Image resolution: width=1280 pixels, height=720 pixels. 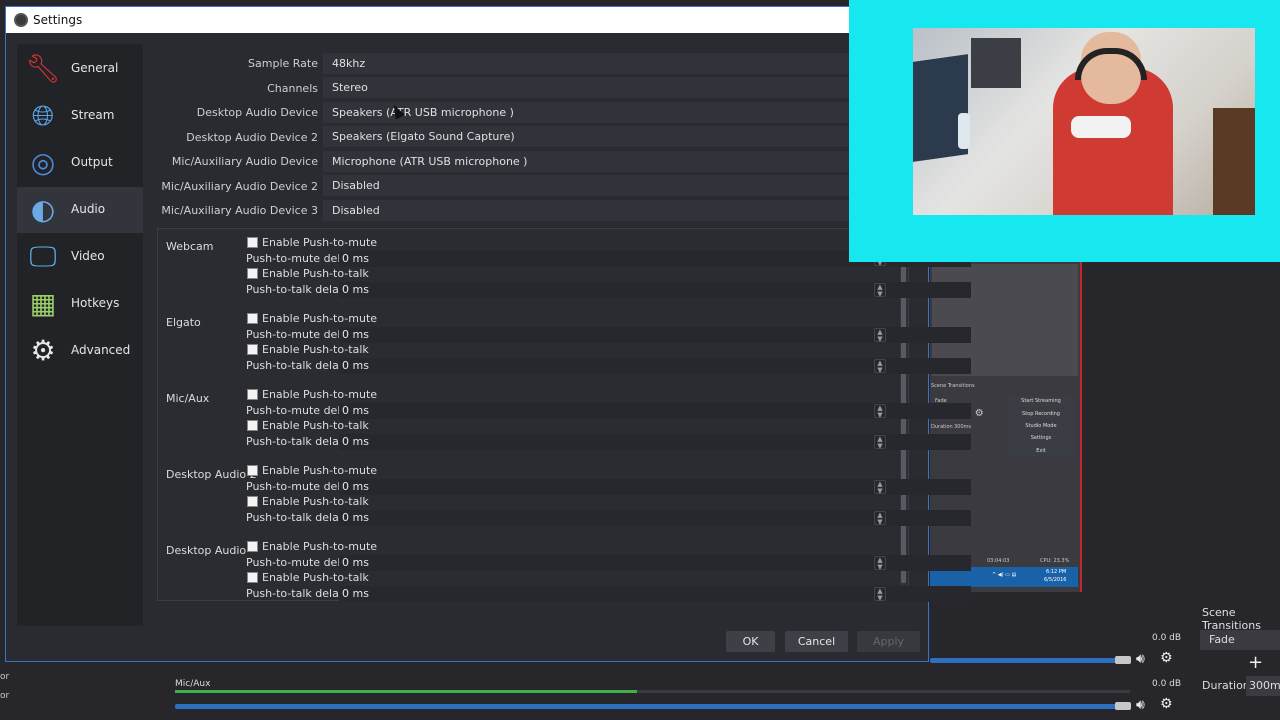 I want to click on mic-aux-device-select: Microphone (ATR USB microphone ), so click(x=588, y=161).